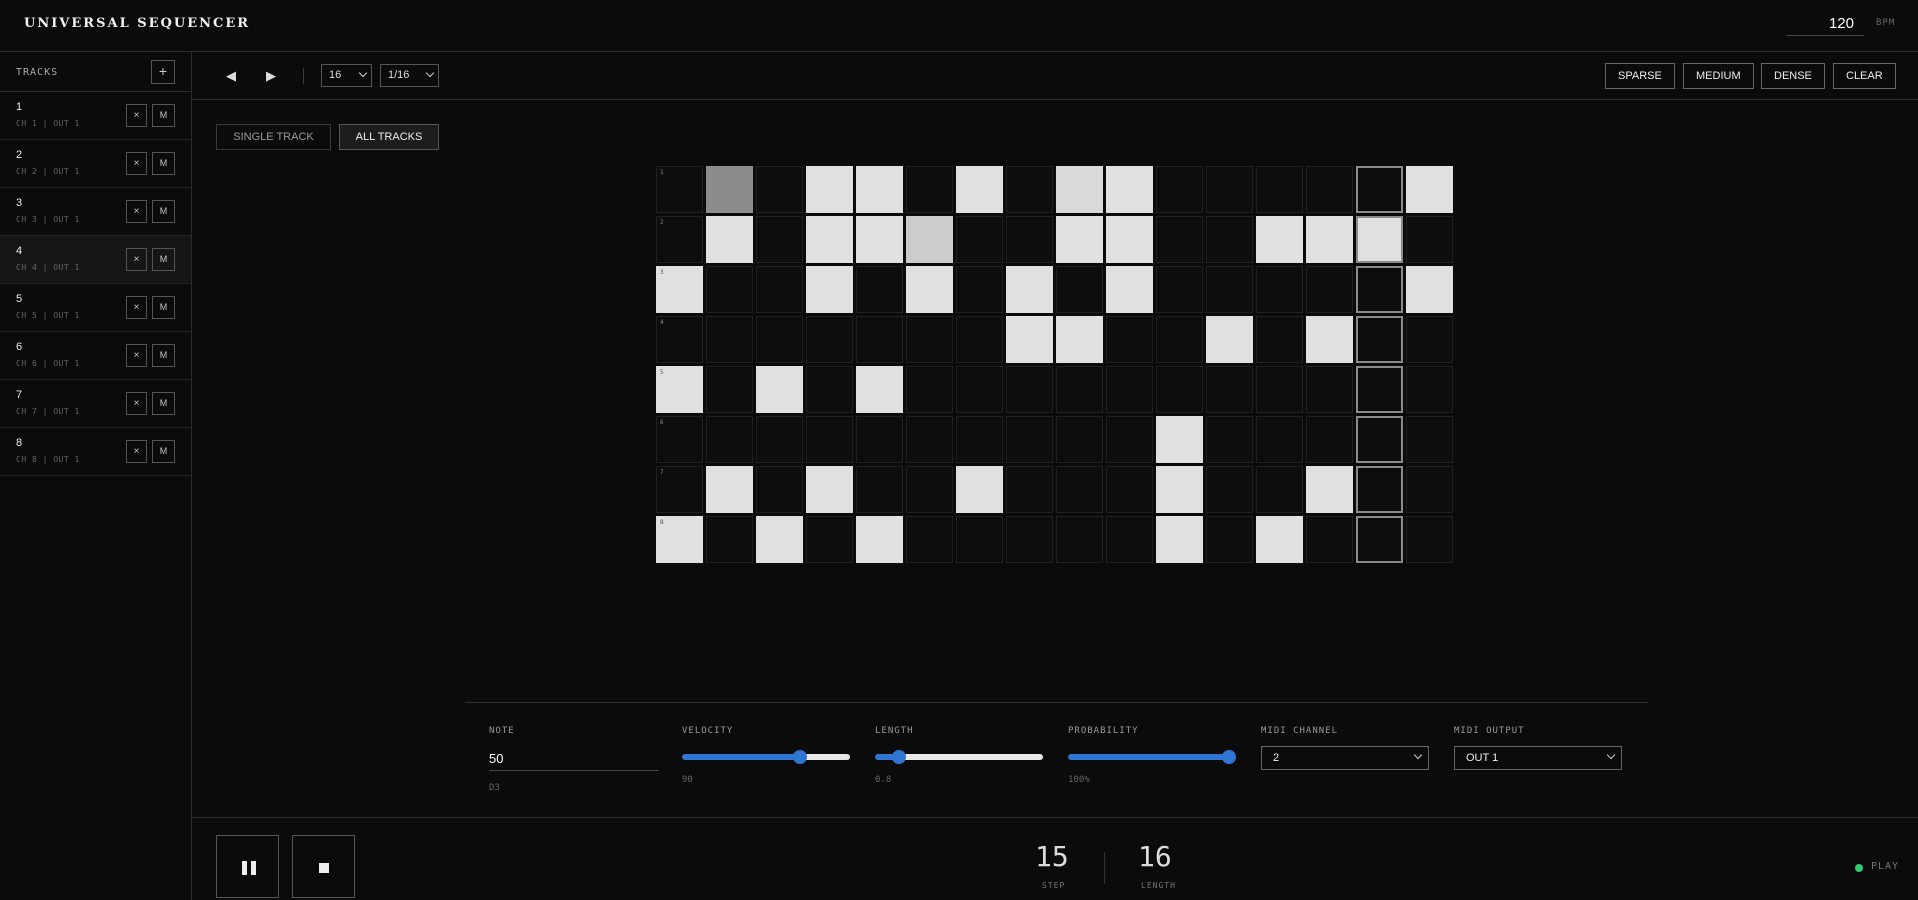  What do you see at coordinates (1825, 24) in the screenshot?
I see `bpm-input` at bounding box center [1825, 24].